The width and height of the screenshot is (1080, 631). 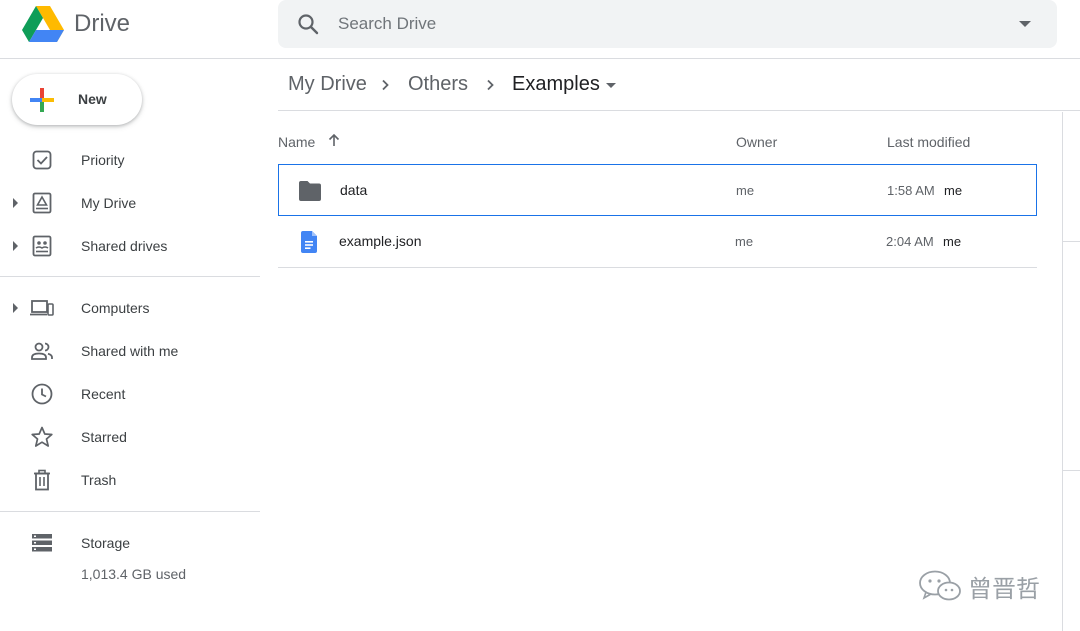 What do you see at coordinates (658, 140) in the screenshot?
I see `file-list-header: Name Owner Last modified` at bounding box center [658, 140].